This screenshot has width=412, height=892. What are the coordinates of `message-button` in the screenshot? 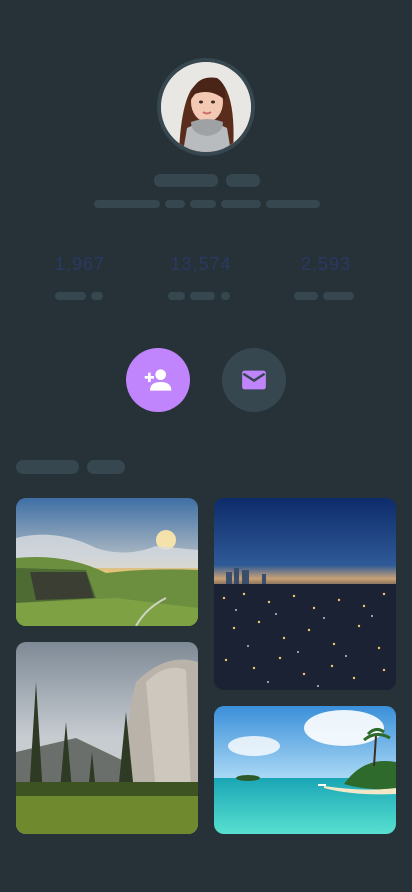 It's located at (254, 380).